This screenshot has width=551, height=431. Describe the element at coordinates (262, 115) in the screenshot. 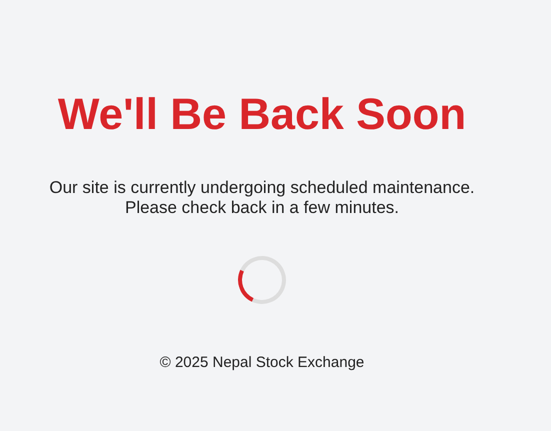

I see `page-heading: We'll Be Back Soon` at that location.